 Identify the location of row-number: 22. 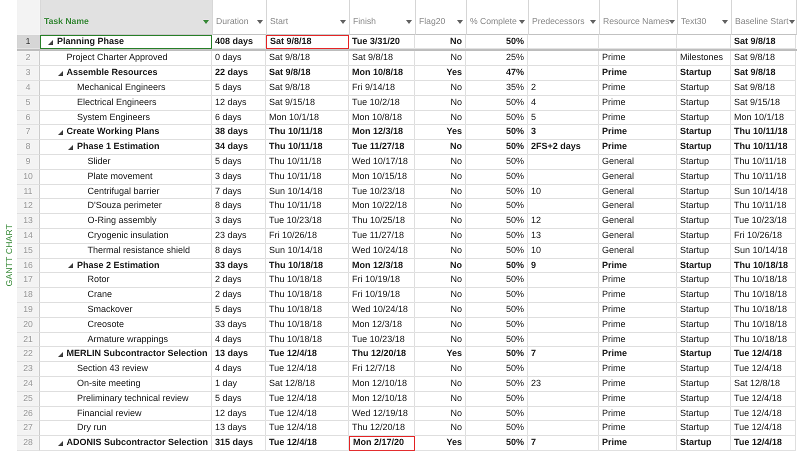
(28, 354).